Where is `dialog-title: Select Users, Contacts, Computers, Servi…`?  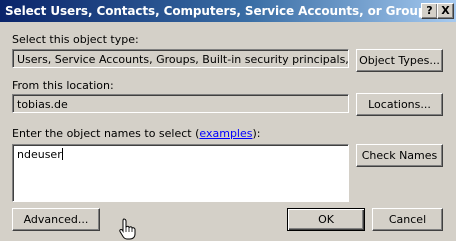 dialog-title: Select Users, Contacts, Computers, Servi… is located at coordinates (219, 11).